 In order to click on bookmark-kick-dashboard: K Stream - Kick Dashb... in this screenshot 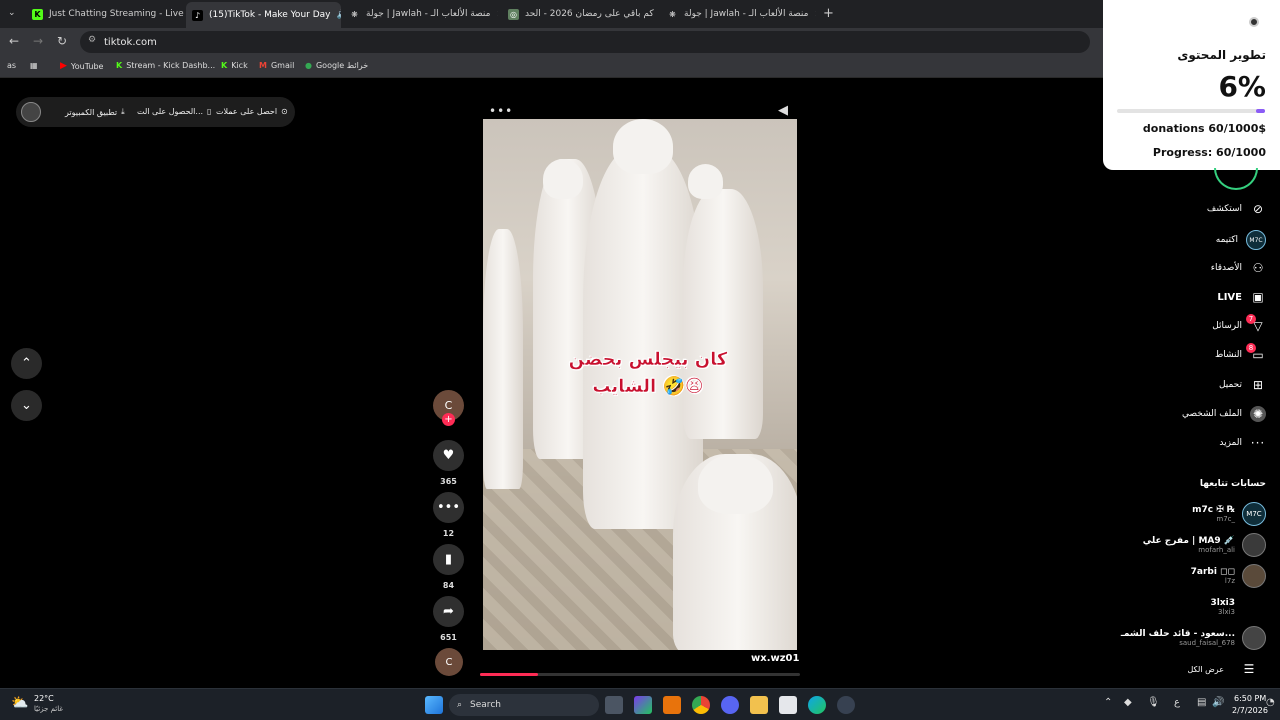, I will do `click(165, 65)`.